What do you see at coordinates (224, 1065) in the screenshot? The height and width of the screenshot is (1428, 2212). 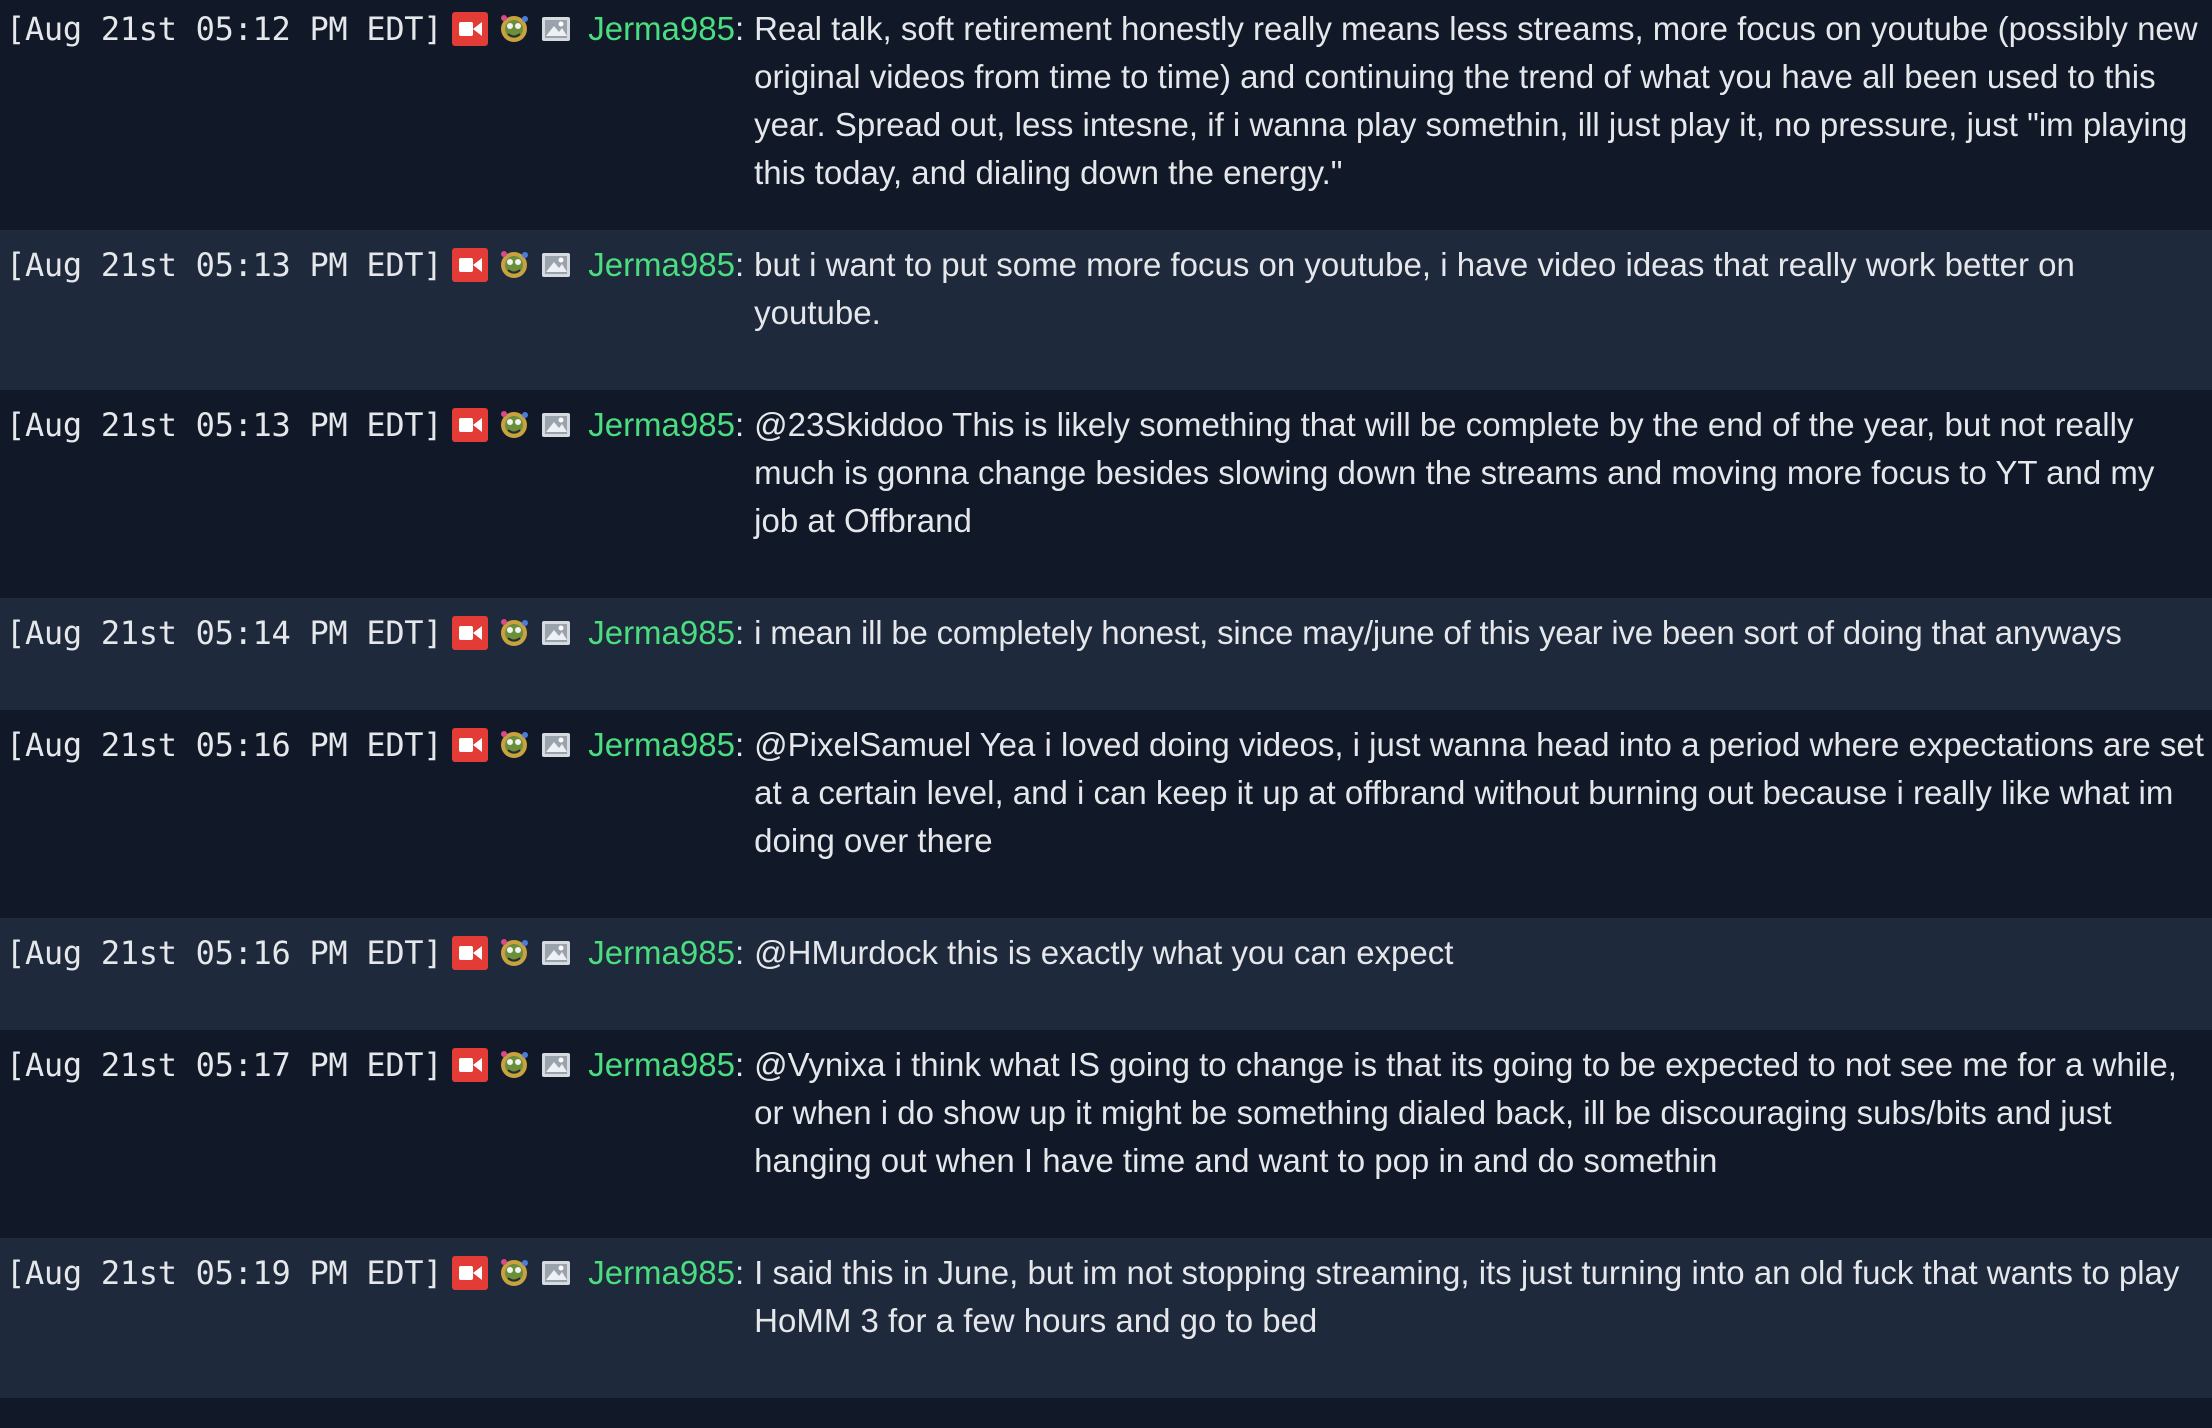 I see `message-timestamp: [Aug 21st 05:17 PM EDT]` at bounding box center [224, 1065].